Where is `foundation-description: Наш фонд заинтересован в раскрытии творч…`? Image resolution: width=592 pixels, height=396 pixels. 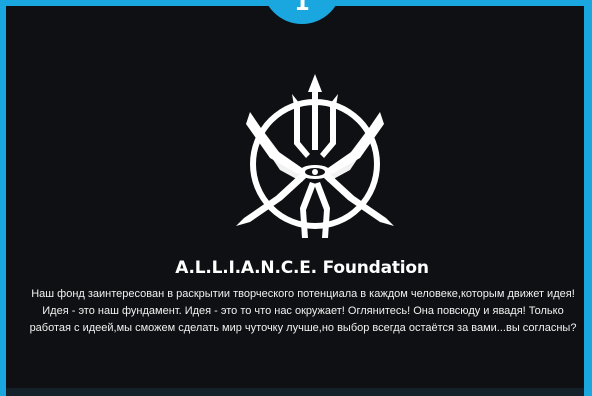 foundation-description: Наш фонд заинтересован в раскрытии творч… is located at coordinates (303, 311).